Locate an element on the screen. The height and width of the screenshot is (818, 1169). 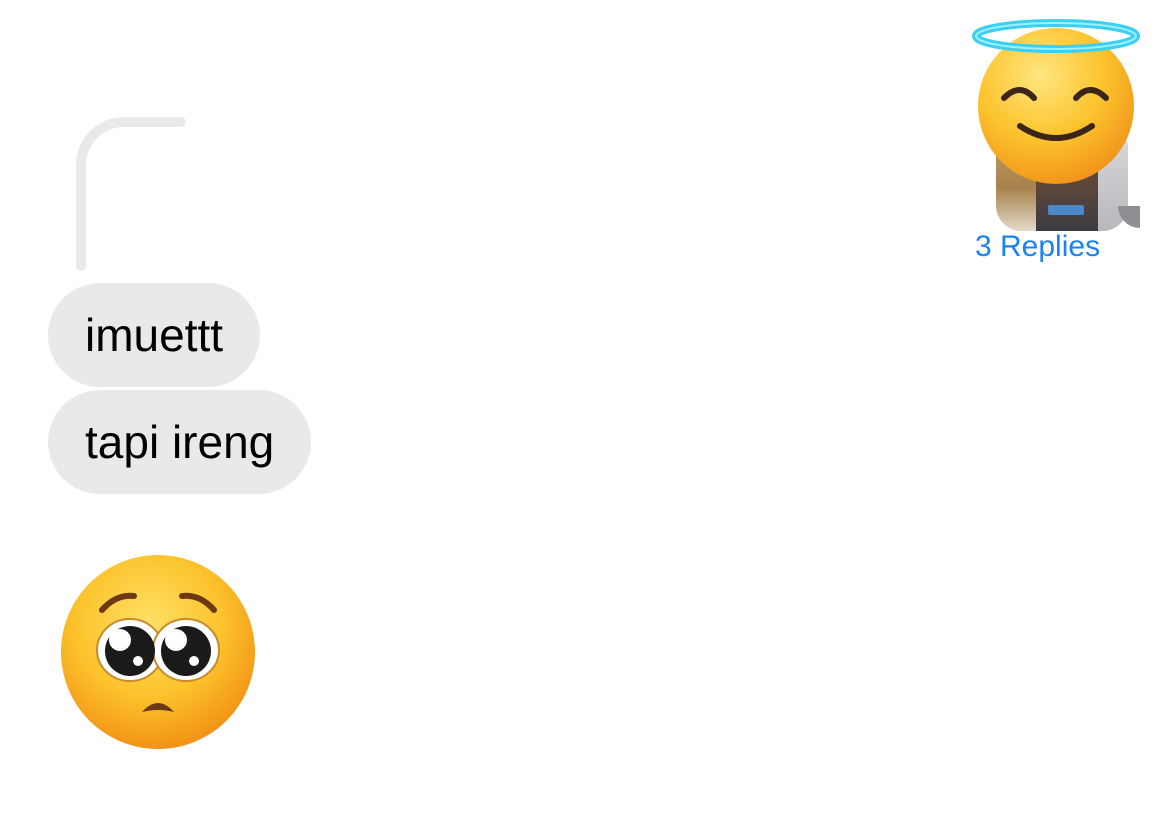
message-bubble: tapi ireng is located at coordinates (180, 442).